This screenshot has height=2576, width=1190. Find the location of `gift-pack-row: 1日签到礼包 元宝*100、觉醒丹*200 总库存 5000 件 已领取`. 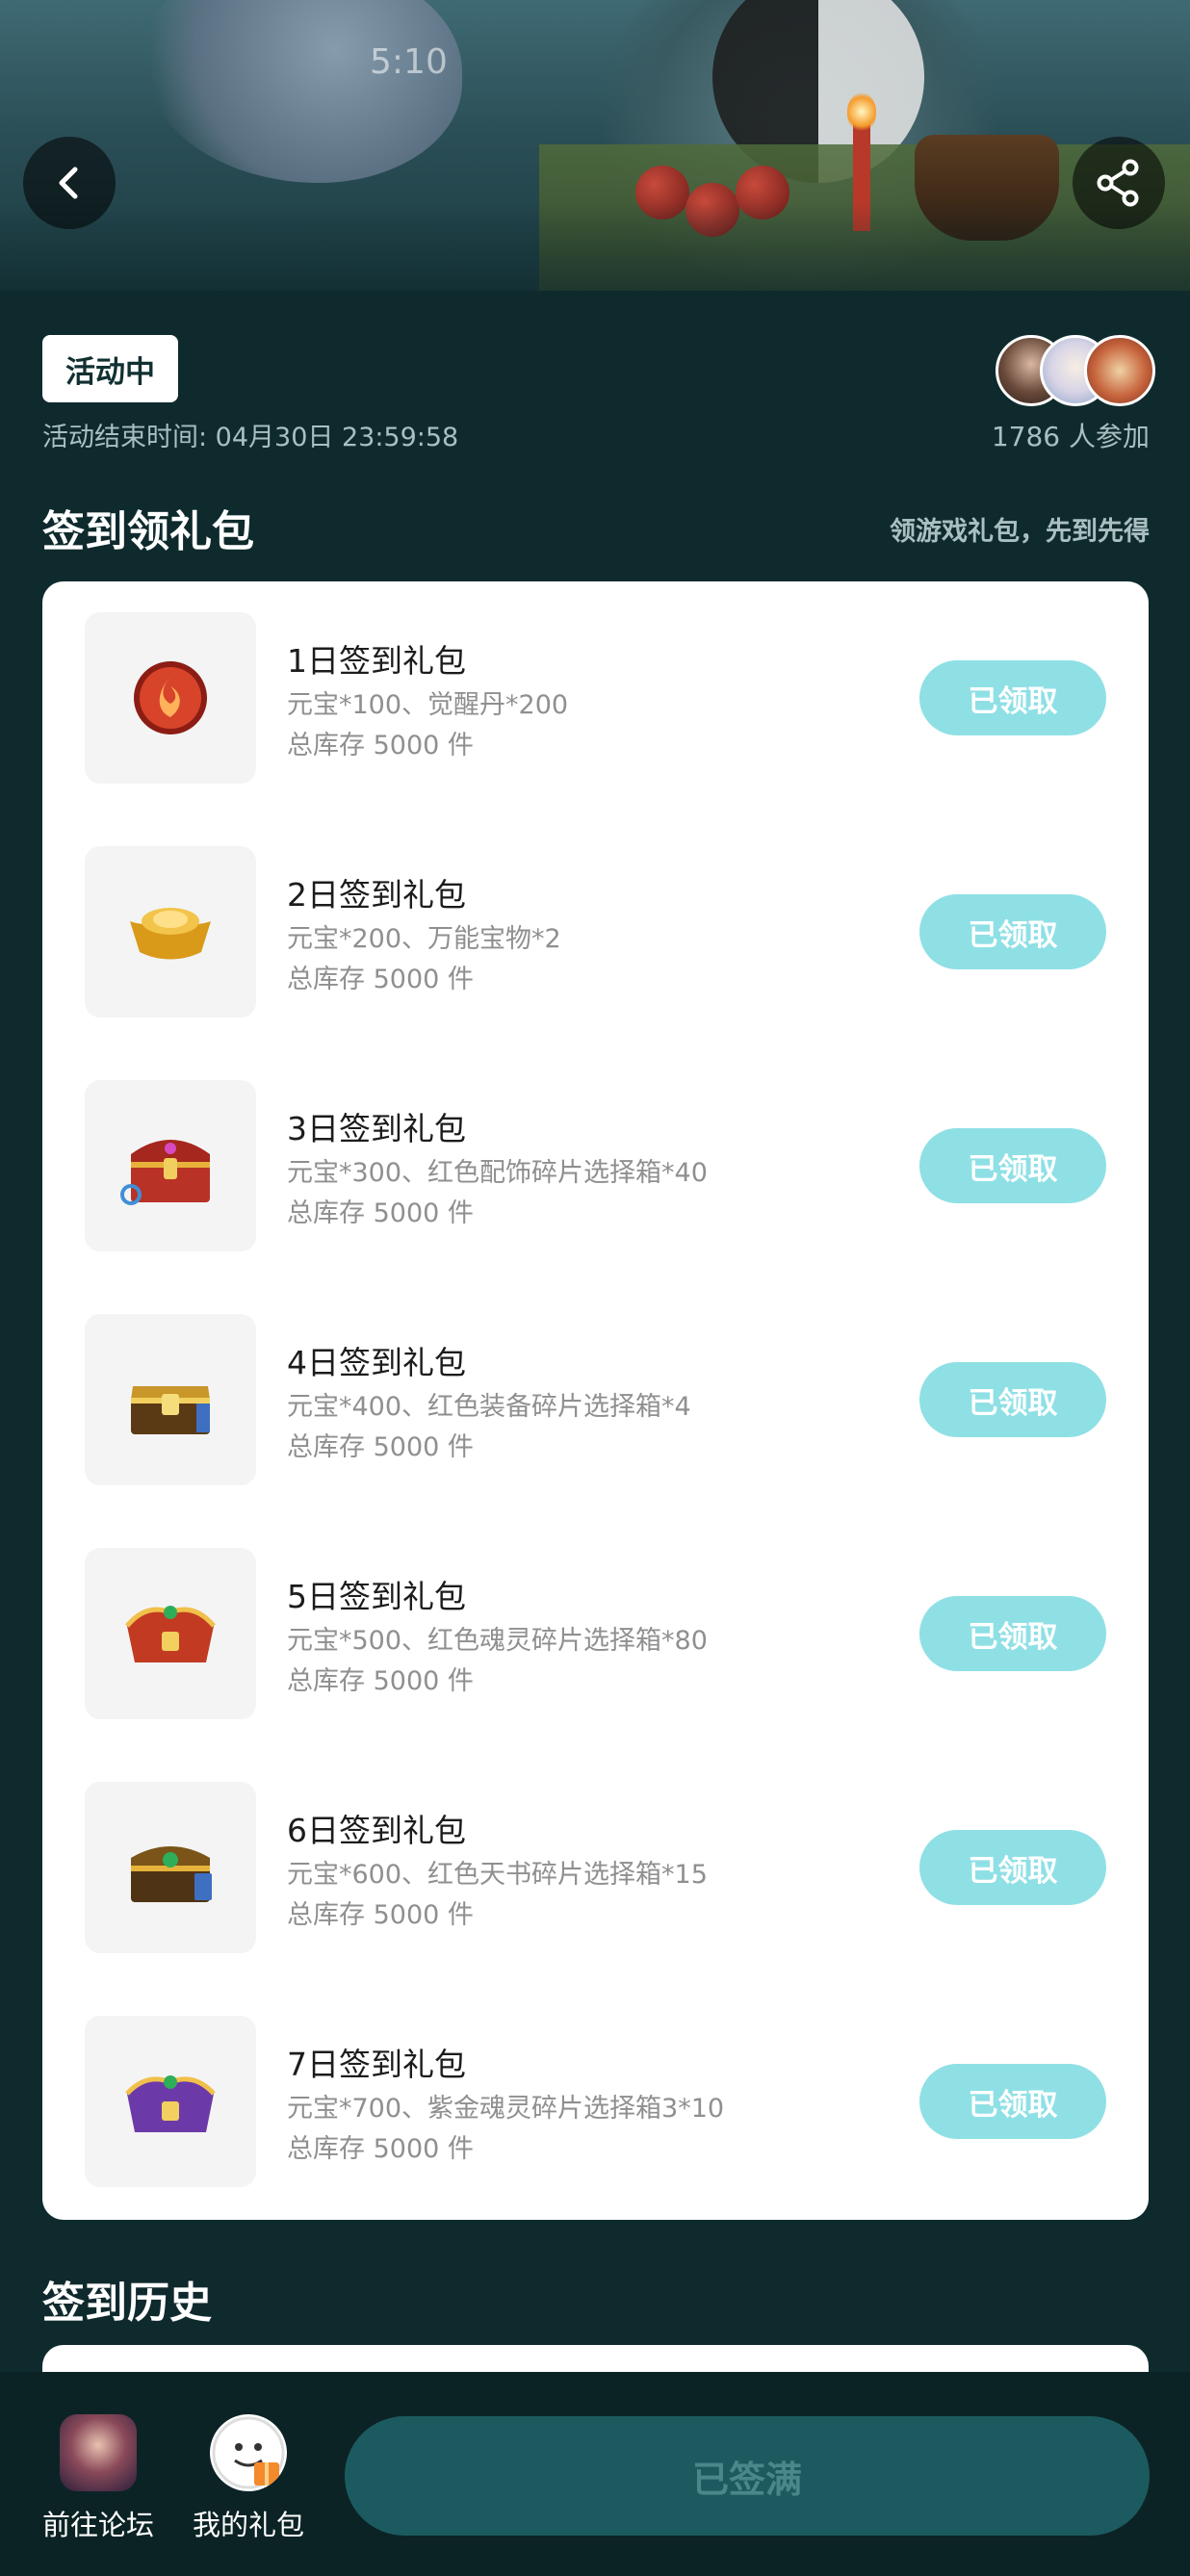

gift-pack-row: 1日签到礼包 元宝*100、觉醒丹*200 总库存 5000 件 已领取 is located at coordinates (596, 698).